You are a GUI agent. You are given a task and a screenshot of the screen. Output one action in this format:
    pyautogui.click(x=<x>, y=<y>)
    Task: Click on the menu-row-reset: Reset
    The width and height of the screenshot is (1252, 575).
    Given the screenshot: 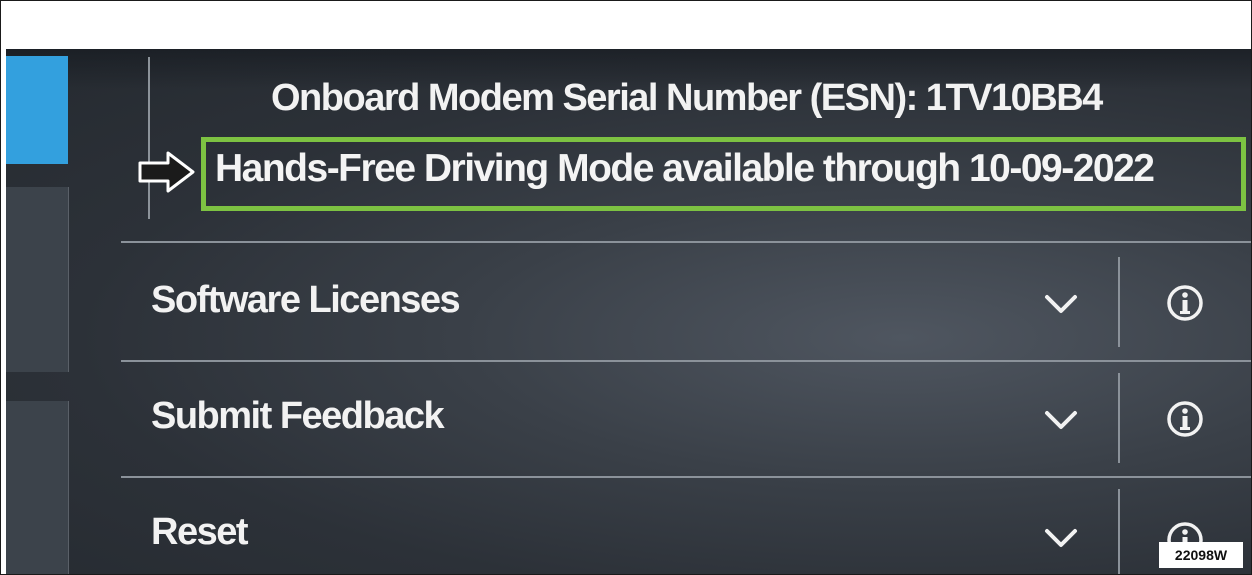 What is the action you would take?
    pyautogui.click(x=686, y=527)
    